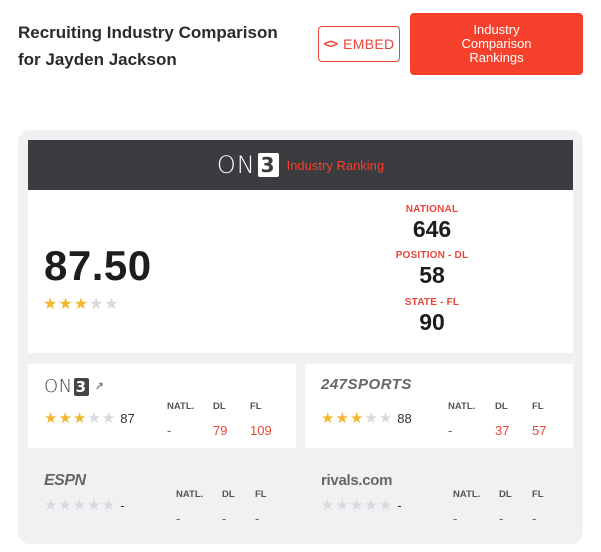 This screenshot has height=552, width=601. Describe the element at coordinates (432, 229) in the screenshot. I see `national-rank-value: 646` at that location.